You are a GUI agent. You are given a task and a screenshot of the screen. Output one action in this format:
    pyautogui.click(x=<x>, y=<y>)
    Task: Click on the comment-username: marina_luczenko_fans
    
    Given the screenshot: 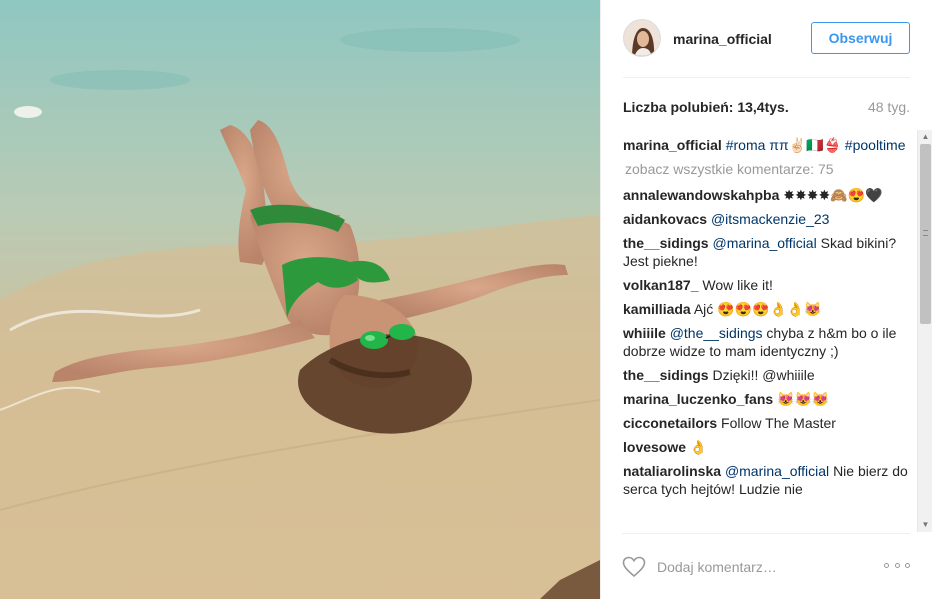 What is the action you would take?
    pyautogui.click(x=698, y=399)
    